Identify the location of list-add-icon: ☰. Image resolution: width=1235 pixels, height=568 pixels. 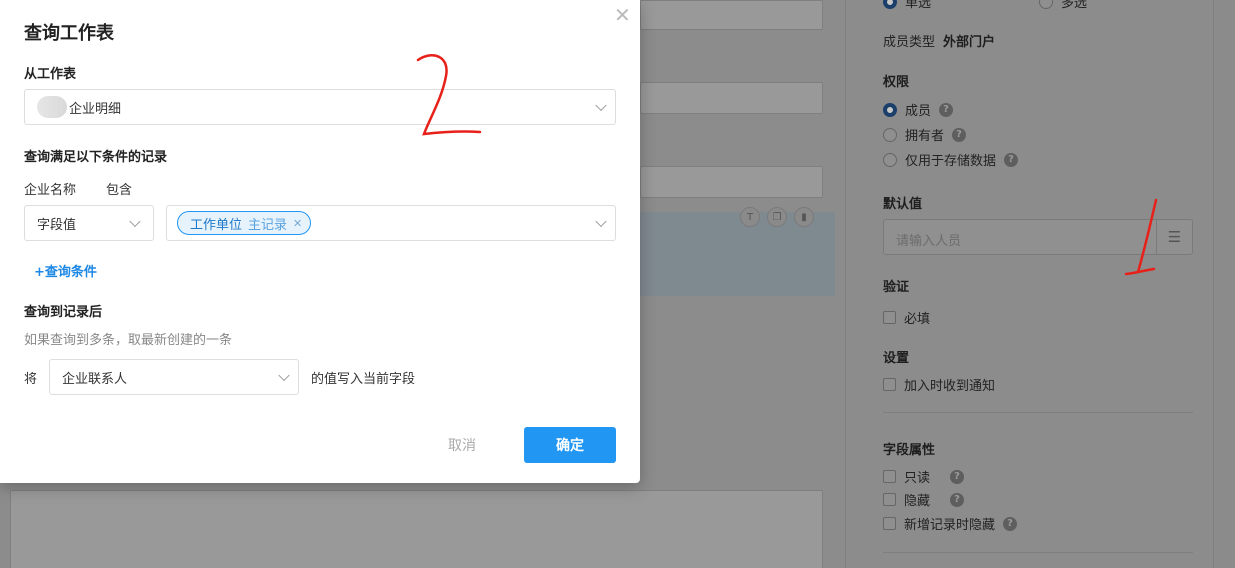
(1174, 237).